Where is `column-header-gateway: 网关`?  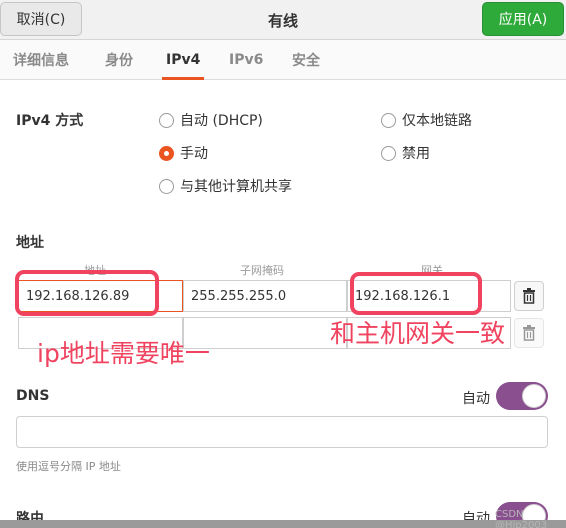
column-header-gateway: 网关 is located at coordinates (432, 270).